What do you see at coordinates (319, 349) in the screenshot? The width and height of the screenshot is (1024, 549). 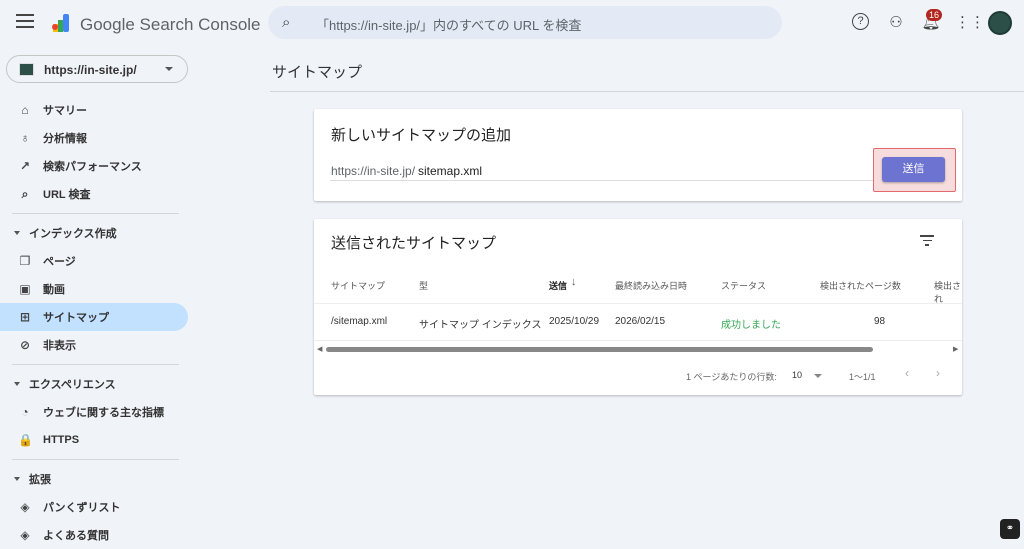 I see `scroll-left-icon: ◀` at bounding box center [319, 349].